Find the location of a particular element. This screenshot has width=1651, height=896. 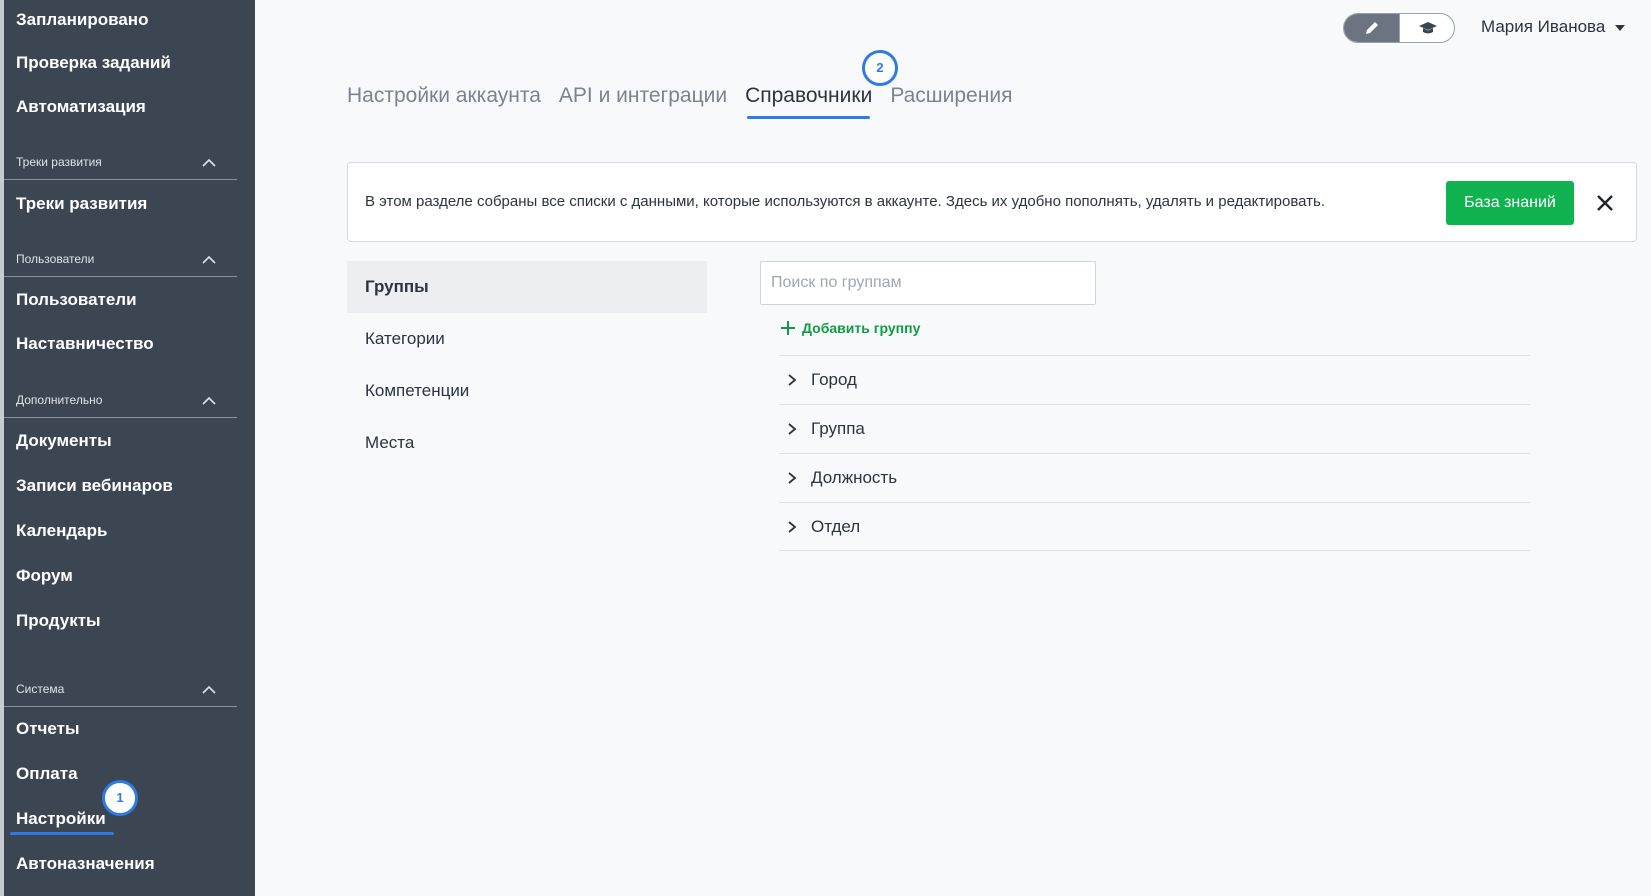

sidebar-item-payment: Оплата is located at coordinates (47, 774).